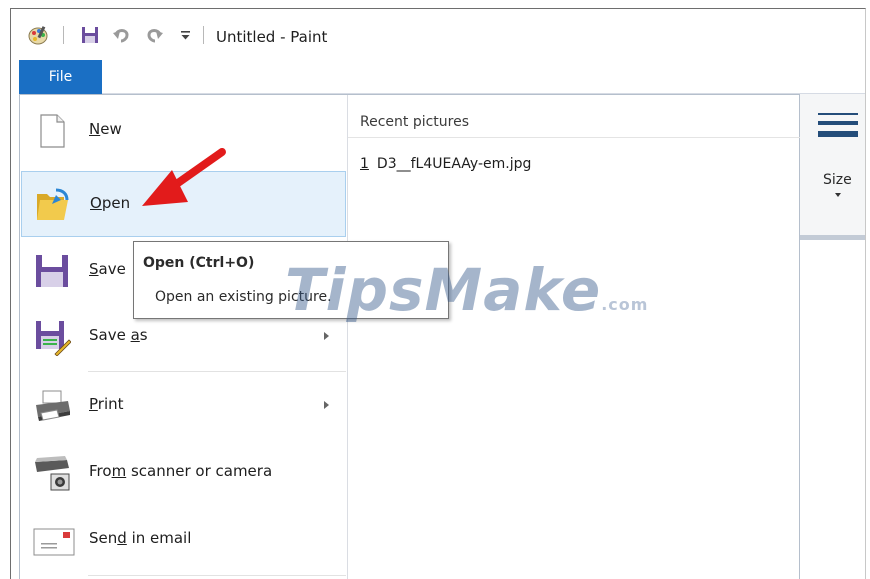 The width and height of the screenshot is (870, 579). Describe the element at coordinates (272, 37) in the screenshot. I see `window-title: Untitled - Paint` at that location.